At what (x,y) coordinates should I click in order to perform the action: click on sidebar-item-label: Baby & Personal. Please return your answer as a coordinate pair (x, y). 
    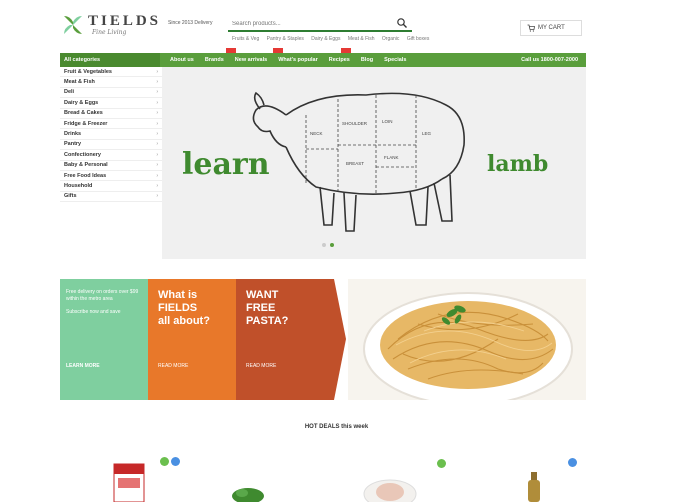
    Looking at the image, I should click on (86, 165).